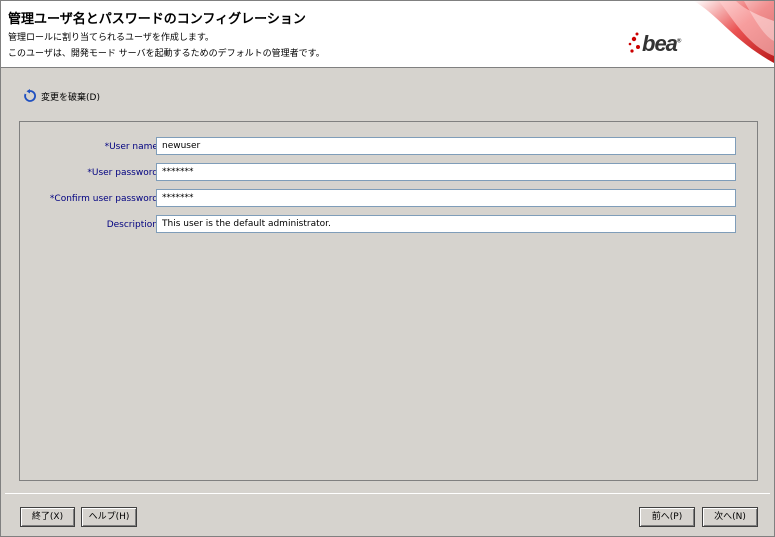  I want to click on bea-logo: bea®, so click(699, 34).